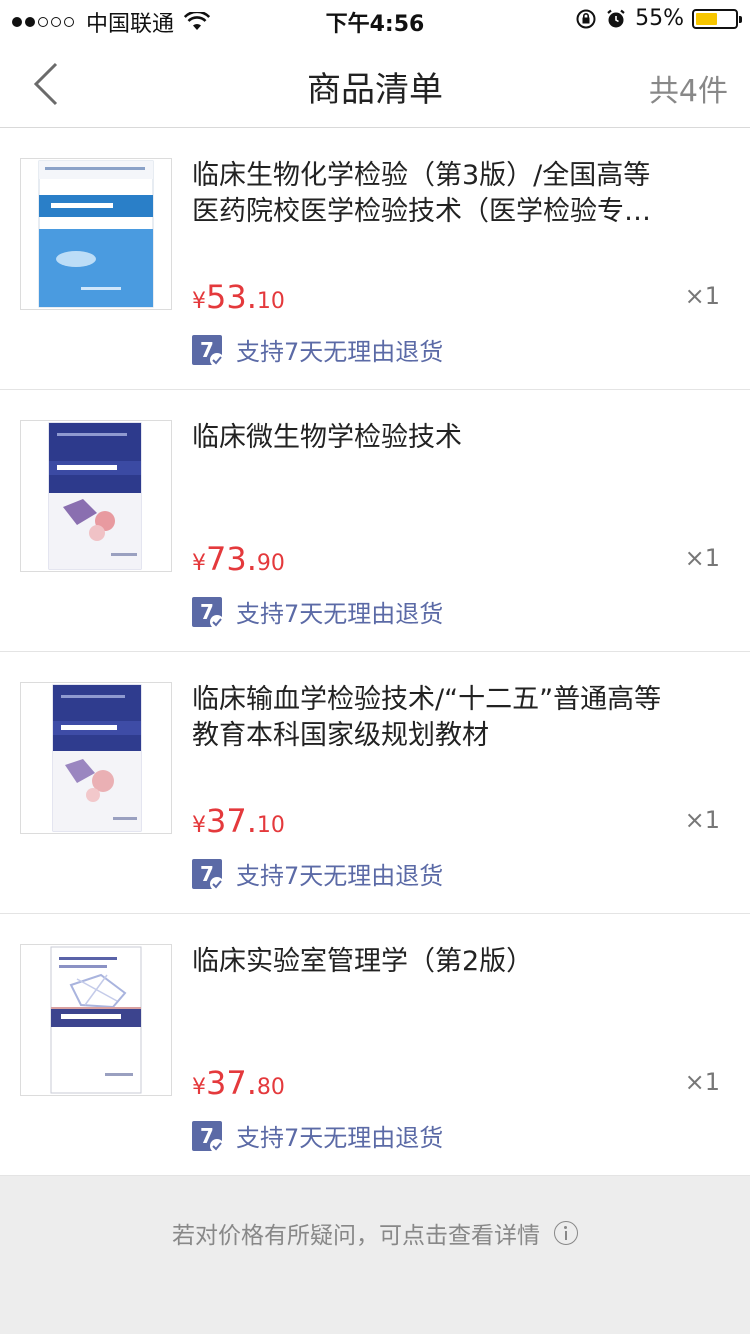 This screenshot has height=1334, width=750. Describe the element at coordinates (427, 438) in the screenshot. I see `product-title: 临床微生物学检验技术` at that location.